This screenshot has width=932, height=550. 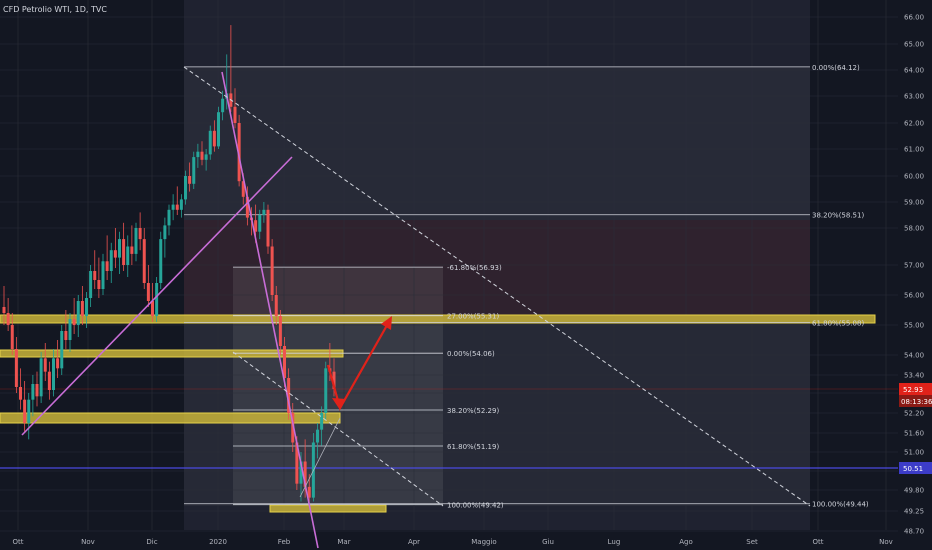 What do you see at coordinates (474, 268) in the screenshot?
I see `fib-inner-label: -61.80%(56.93)` at bounding box center [474, 268].